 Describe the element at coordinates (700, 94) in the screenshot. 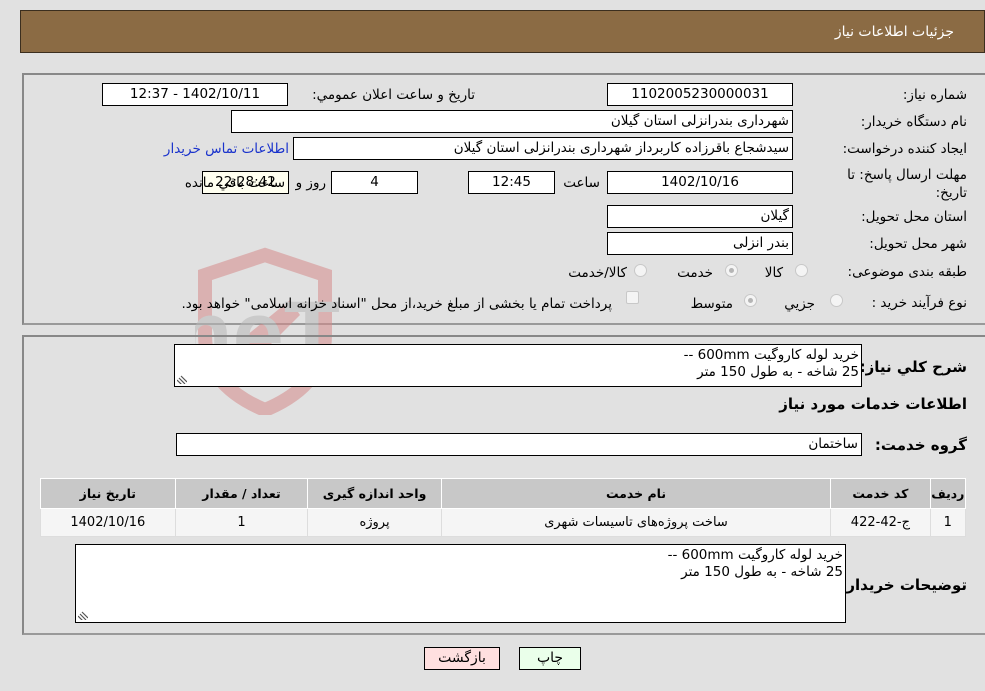

I see `need-number-field: 1102005230000031` at that location.